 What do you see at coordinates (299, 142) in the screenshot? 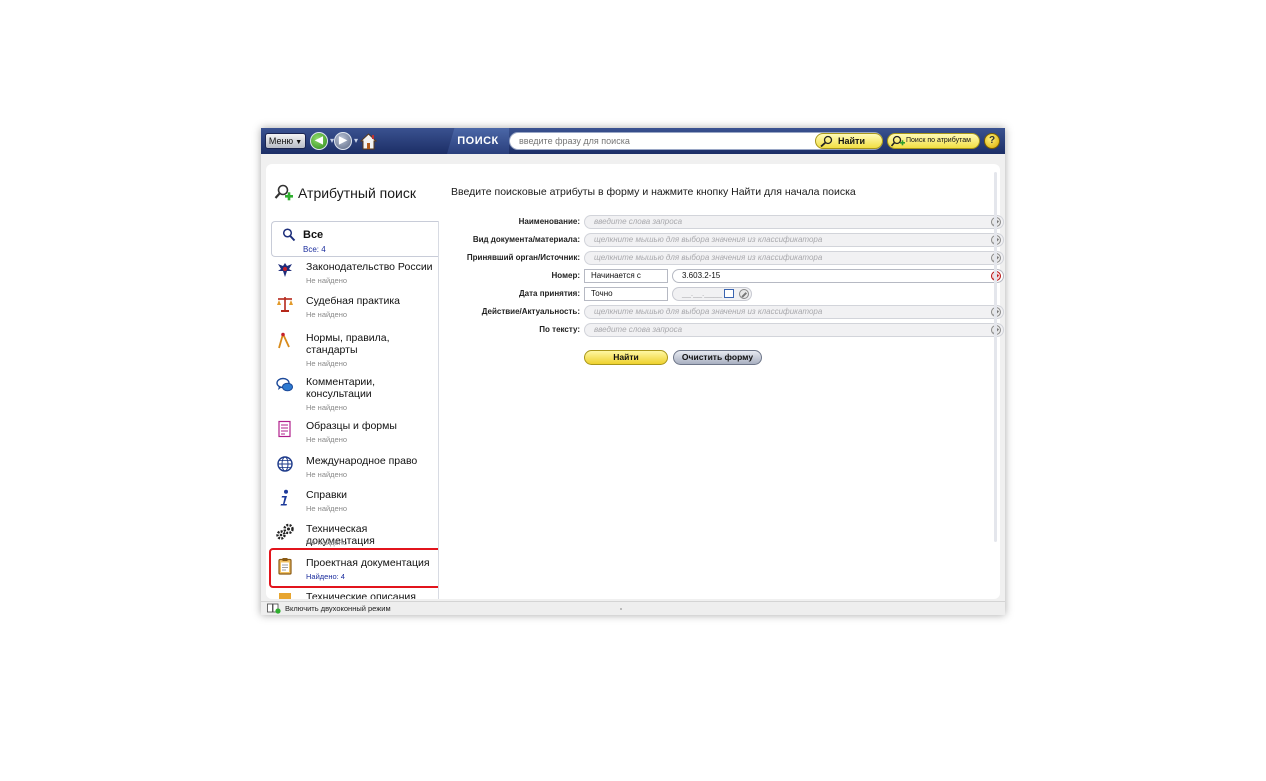
I see `chevron-down-icon: ▼` at bounding box center [299, 142].